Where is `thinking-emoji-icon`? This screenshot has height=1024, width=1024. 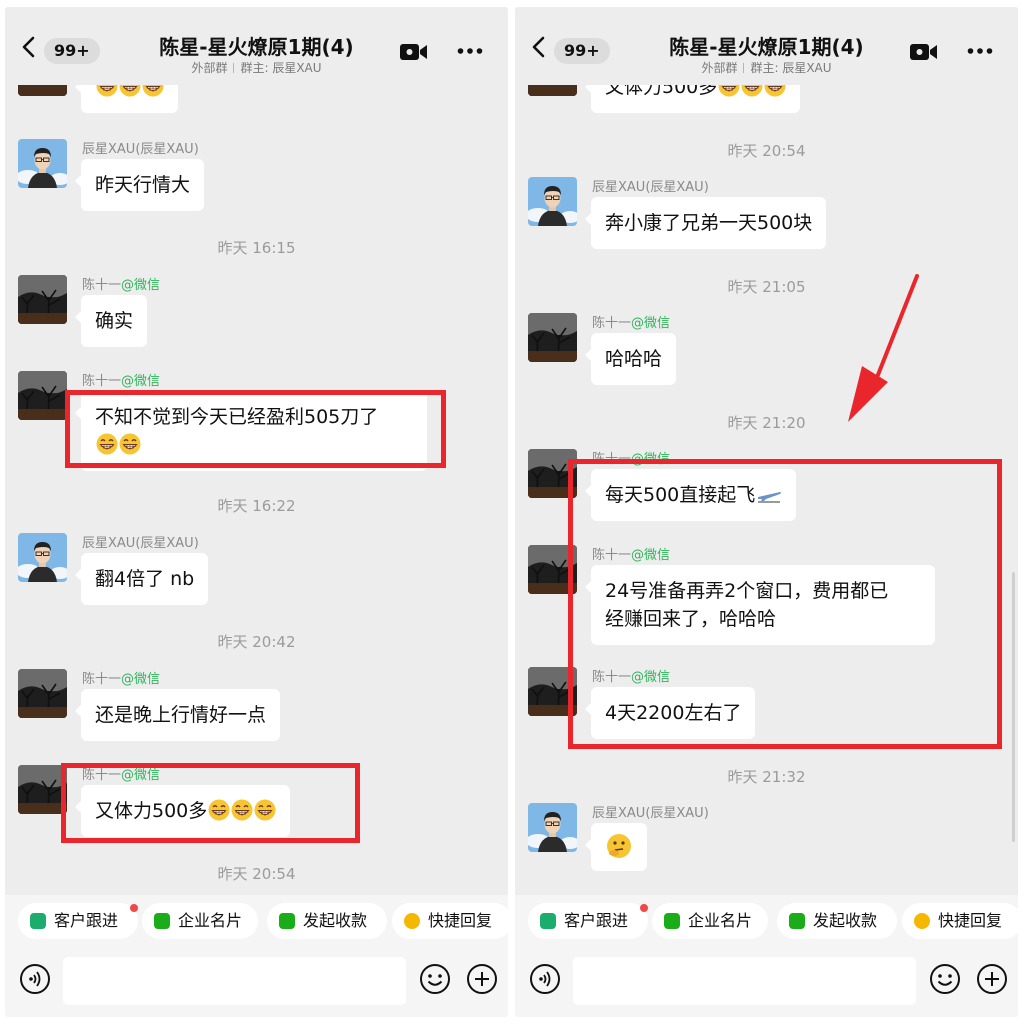
thinking-emoji-icon is located at coordinates (619, 846).